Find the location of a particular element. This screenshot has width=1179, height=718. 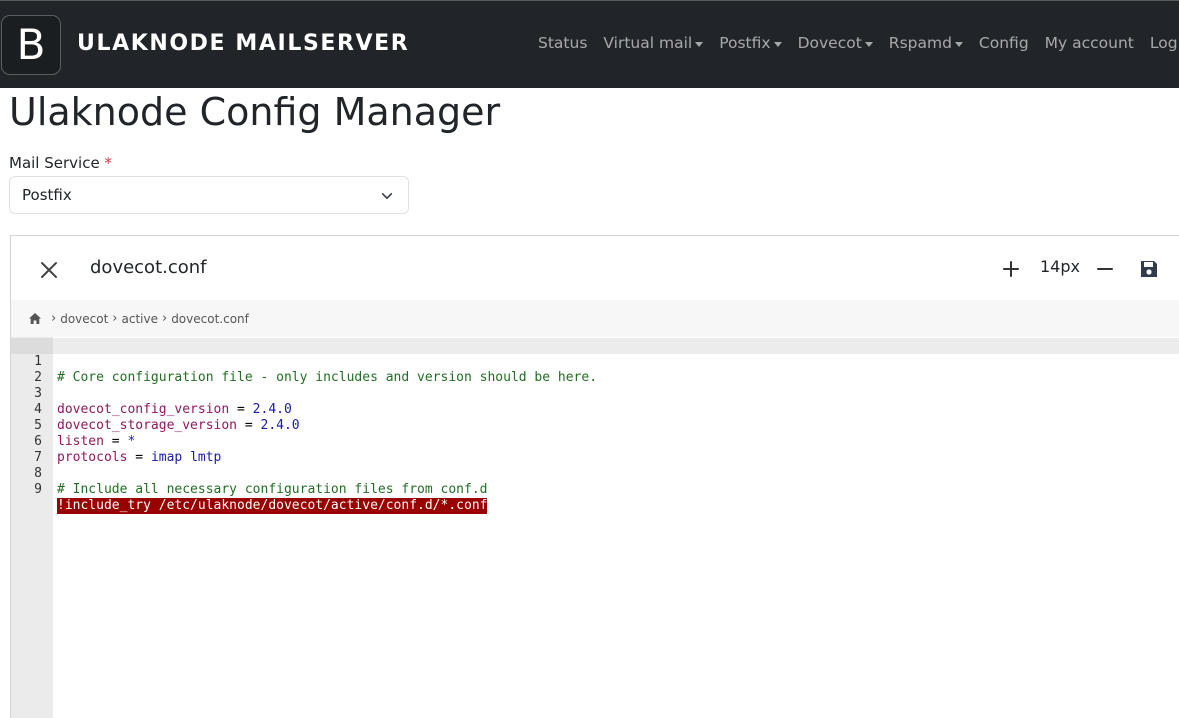

nav-log-out-label: Log out is located at coordinates (1164, 43).